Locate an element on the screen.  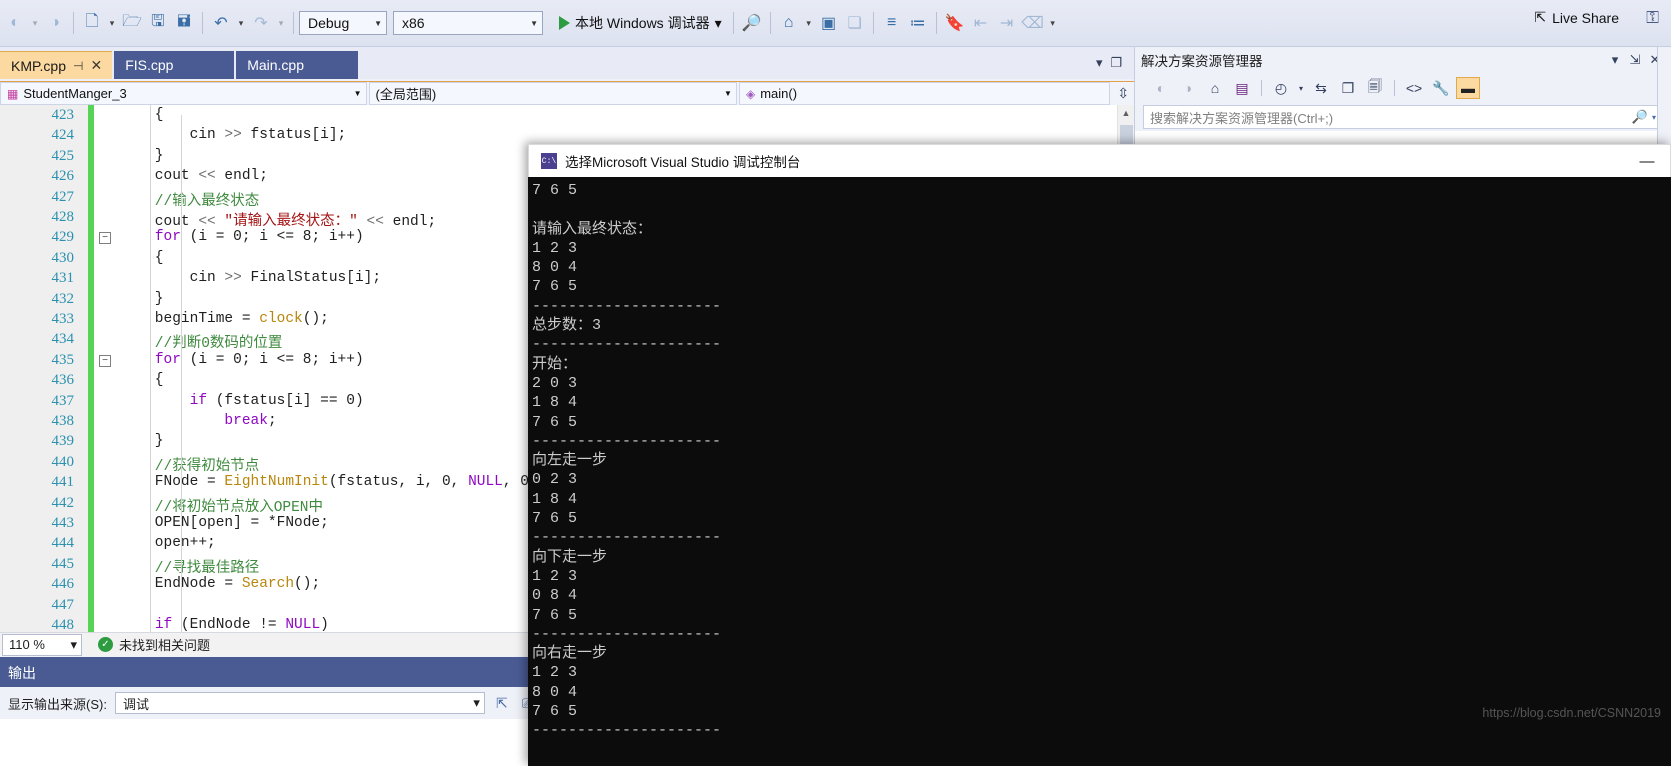
platform-combo: x86 ▼ is located at coordinates (468, 23).